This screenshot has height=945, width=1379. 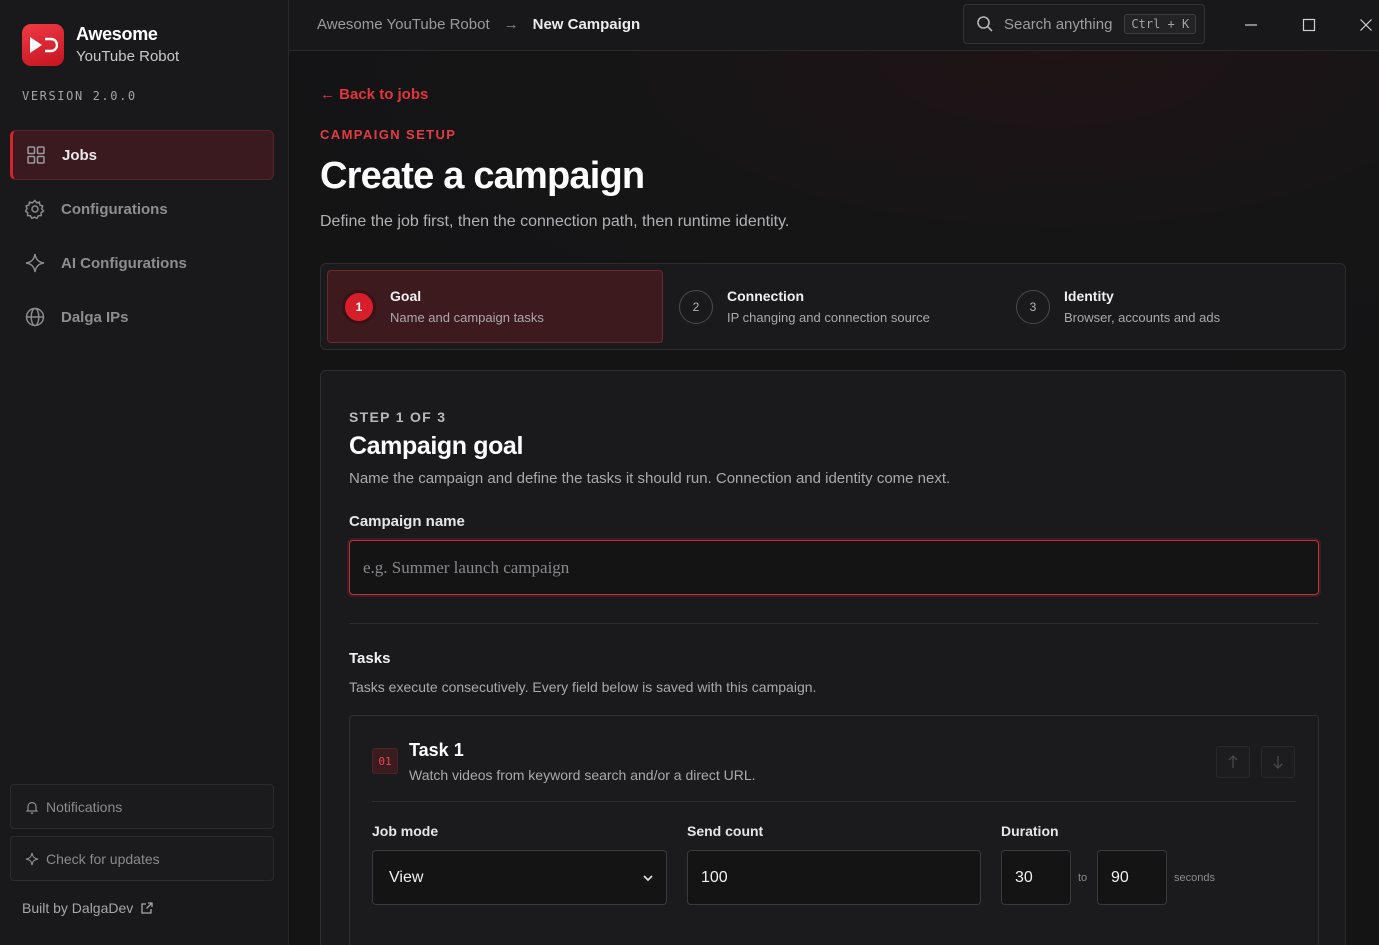 I want to click on duration-max-value: 90, so click(x=1120, y=877).